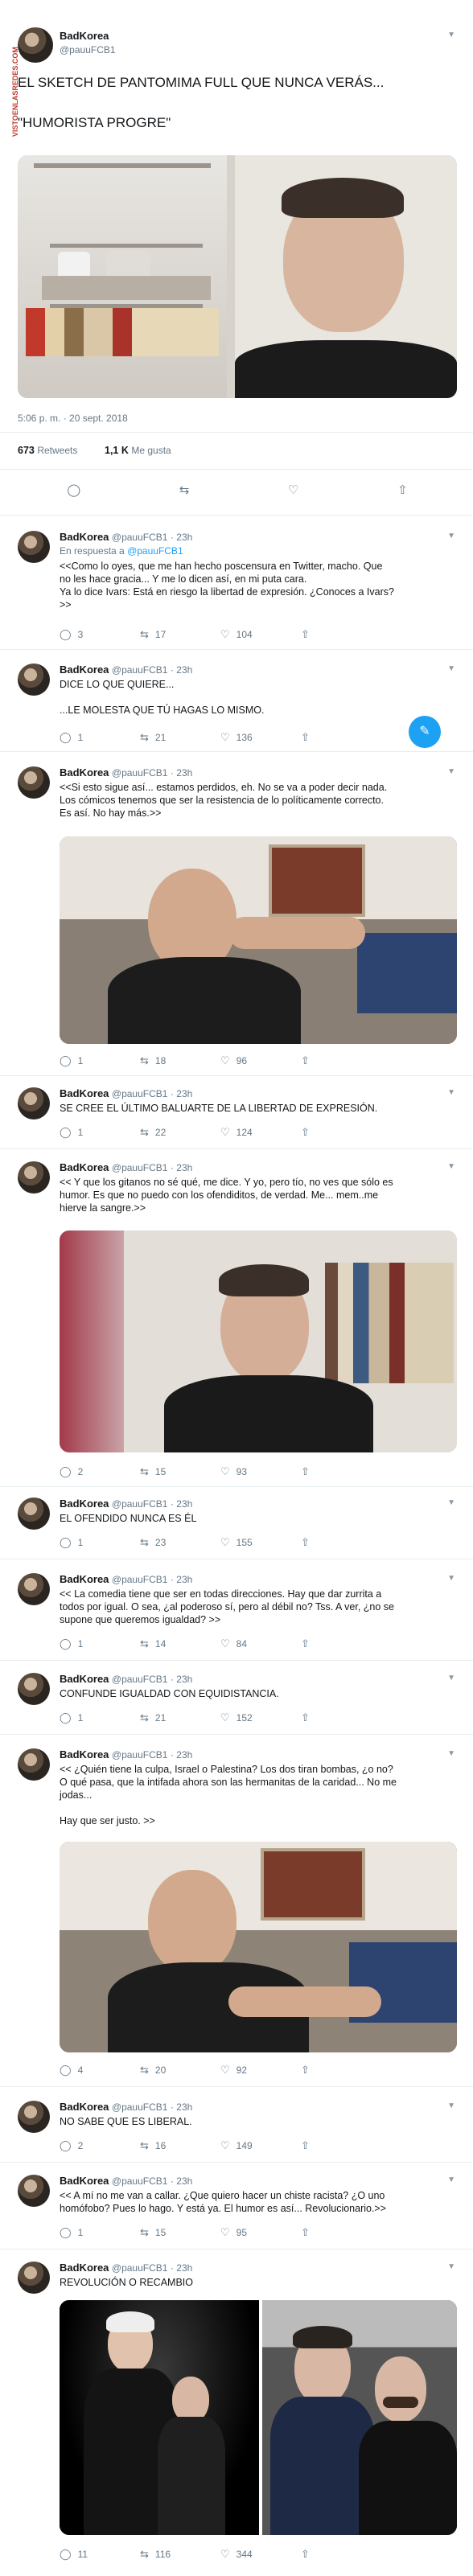 Image resolution: width=473 pixels, height=2576 pixels. Describe the element at coordinates (73, 418) in the screenshot. I see `tweet-timestamp: 5:06 p. m. · 20 sept. 2018` at that location.